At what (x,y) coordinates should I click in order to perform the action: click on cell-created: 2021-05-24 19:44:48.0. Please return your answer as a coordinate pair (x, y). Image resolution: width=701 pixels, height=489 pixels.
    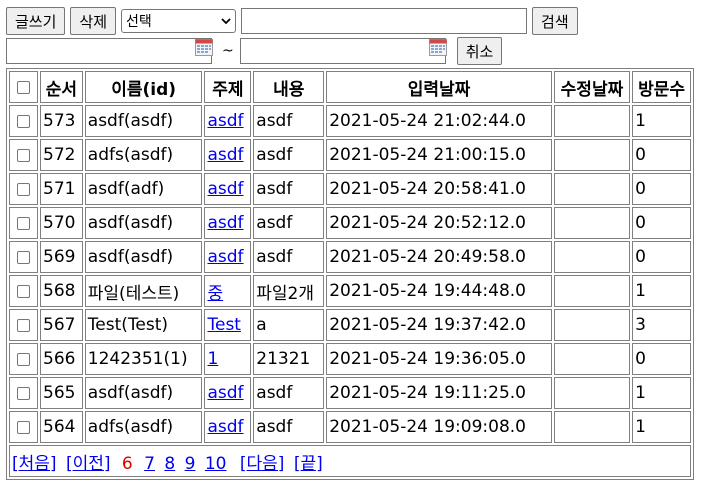
    Looking at the image, I should click on (439, 291).